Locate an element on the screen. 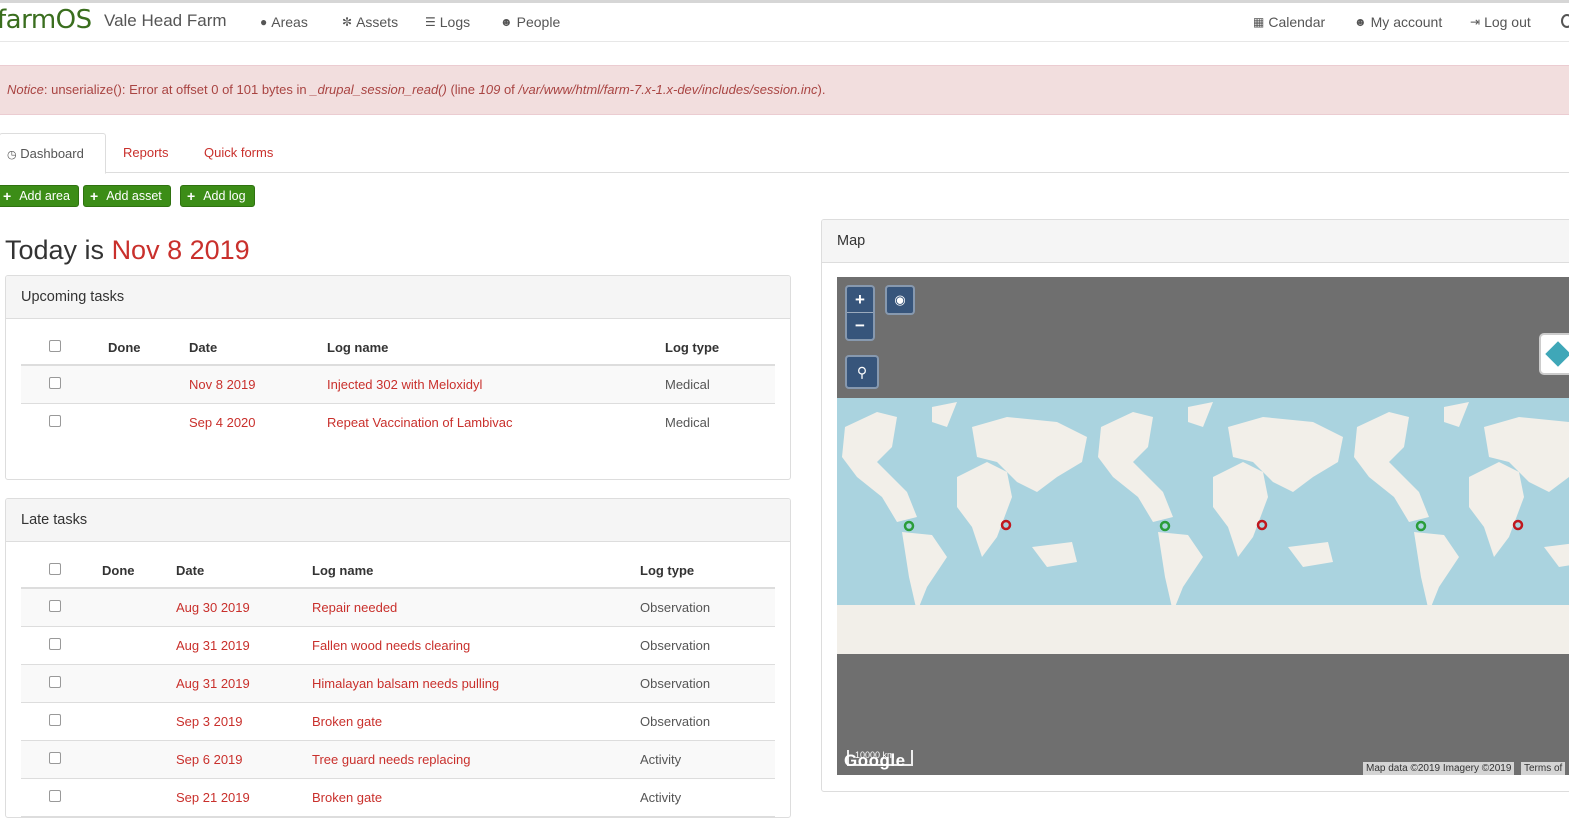 The width and height of the screenshot is (1569, 818). zoom-controls: + − is located at coordinates (860, 313).